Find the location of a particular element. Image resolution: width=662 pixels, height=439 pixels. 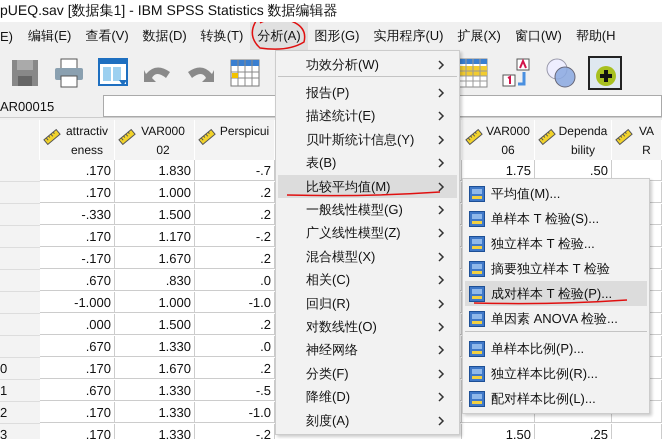

table-cell: -.330 is located at coordinates (77, 214).